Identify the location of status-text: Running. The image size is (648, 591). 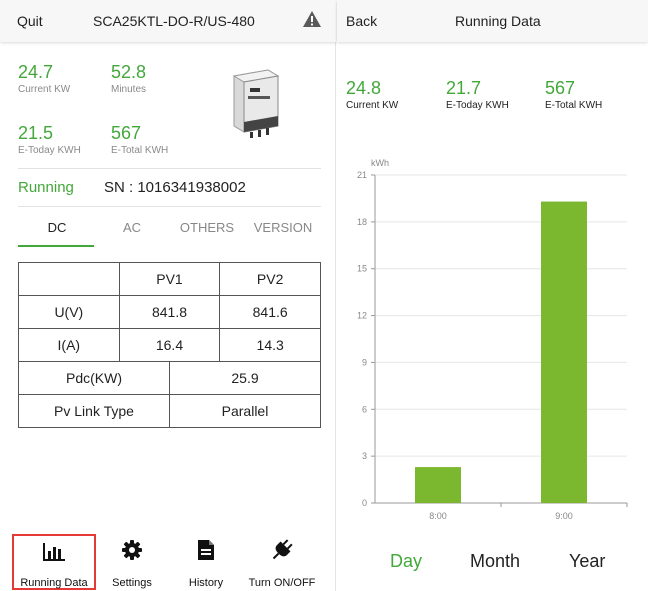
(46, 187).